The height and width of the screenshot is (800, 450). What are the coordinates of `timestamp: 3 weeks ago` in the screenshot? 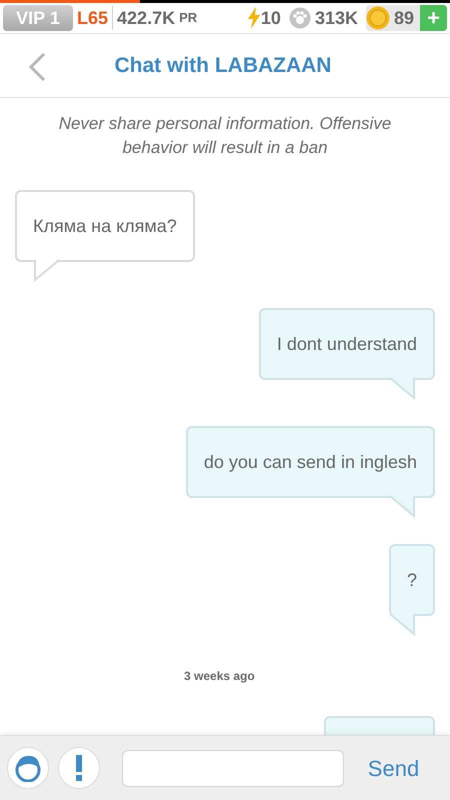 It's located at (219, 676).